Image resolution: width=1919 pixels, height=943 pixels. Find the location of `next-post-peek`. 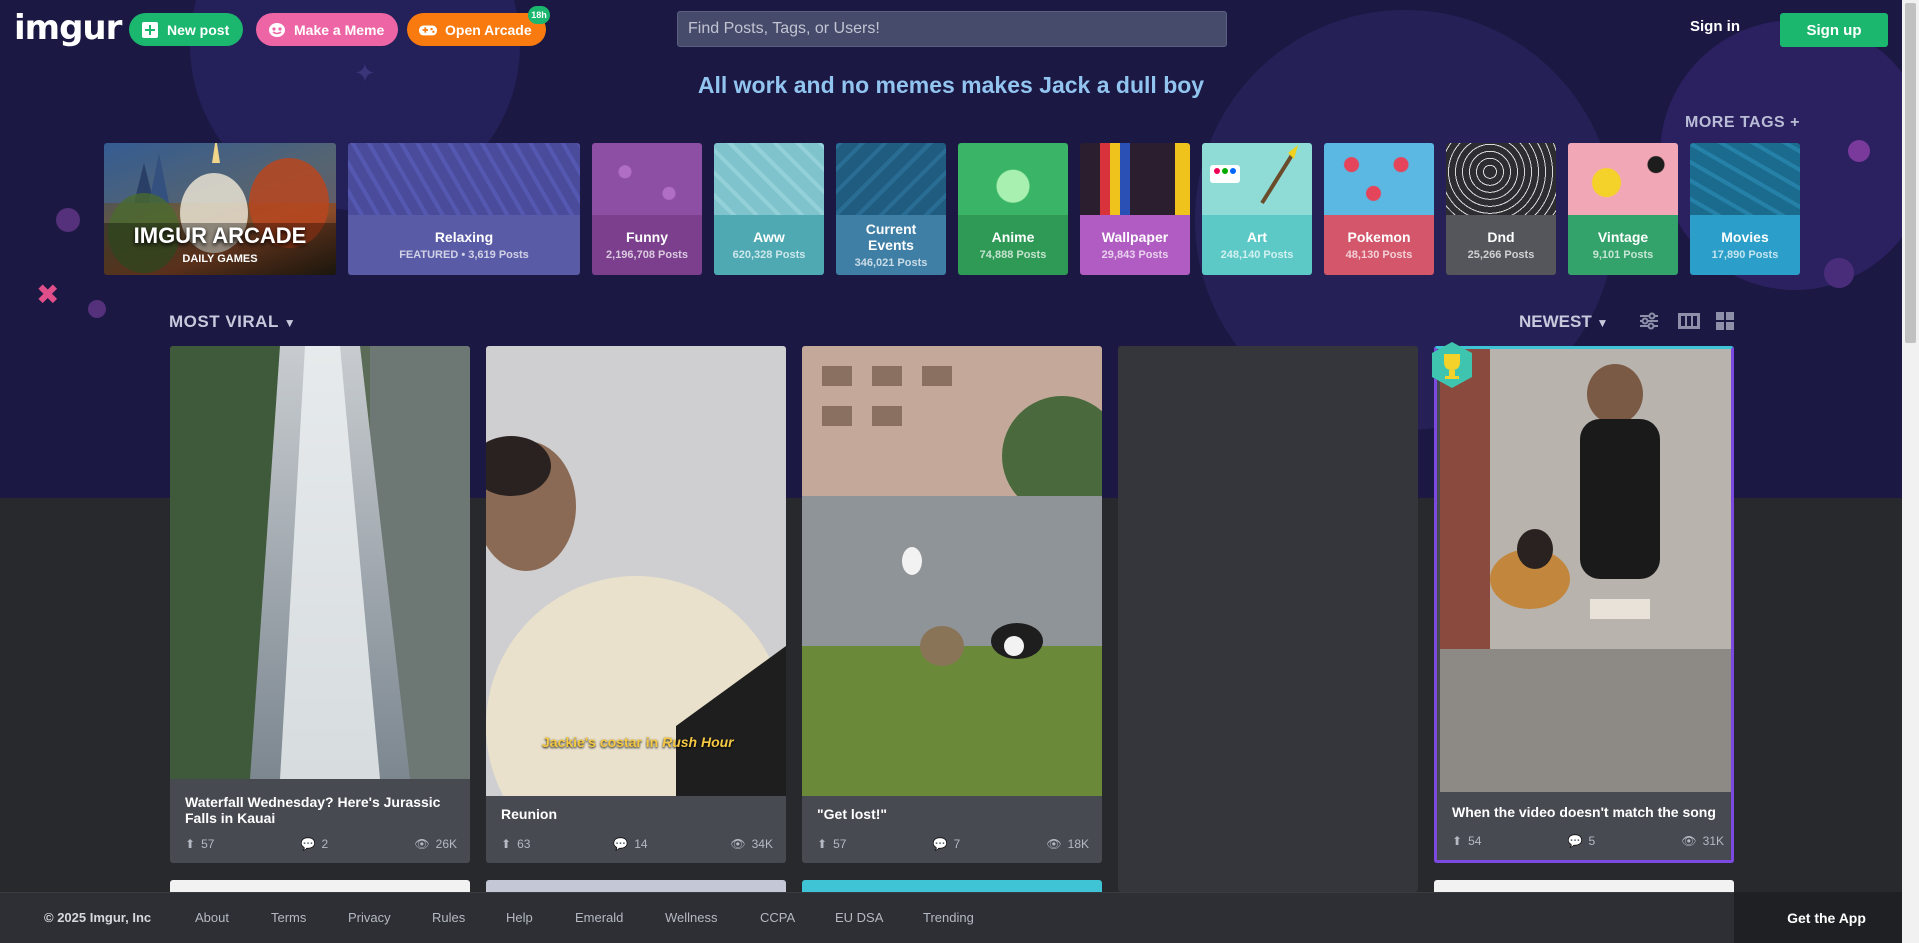

next-post-peek is located at coordinates (952, 886).